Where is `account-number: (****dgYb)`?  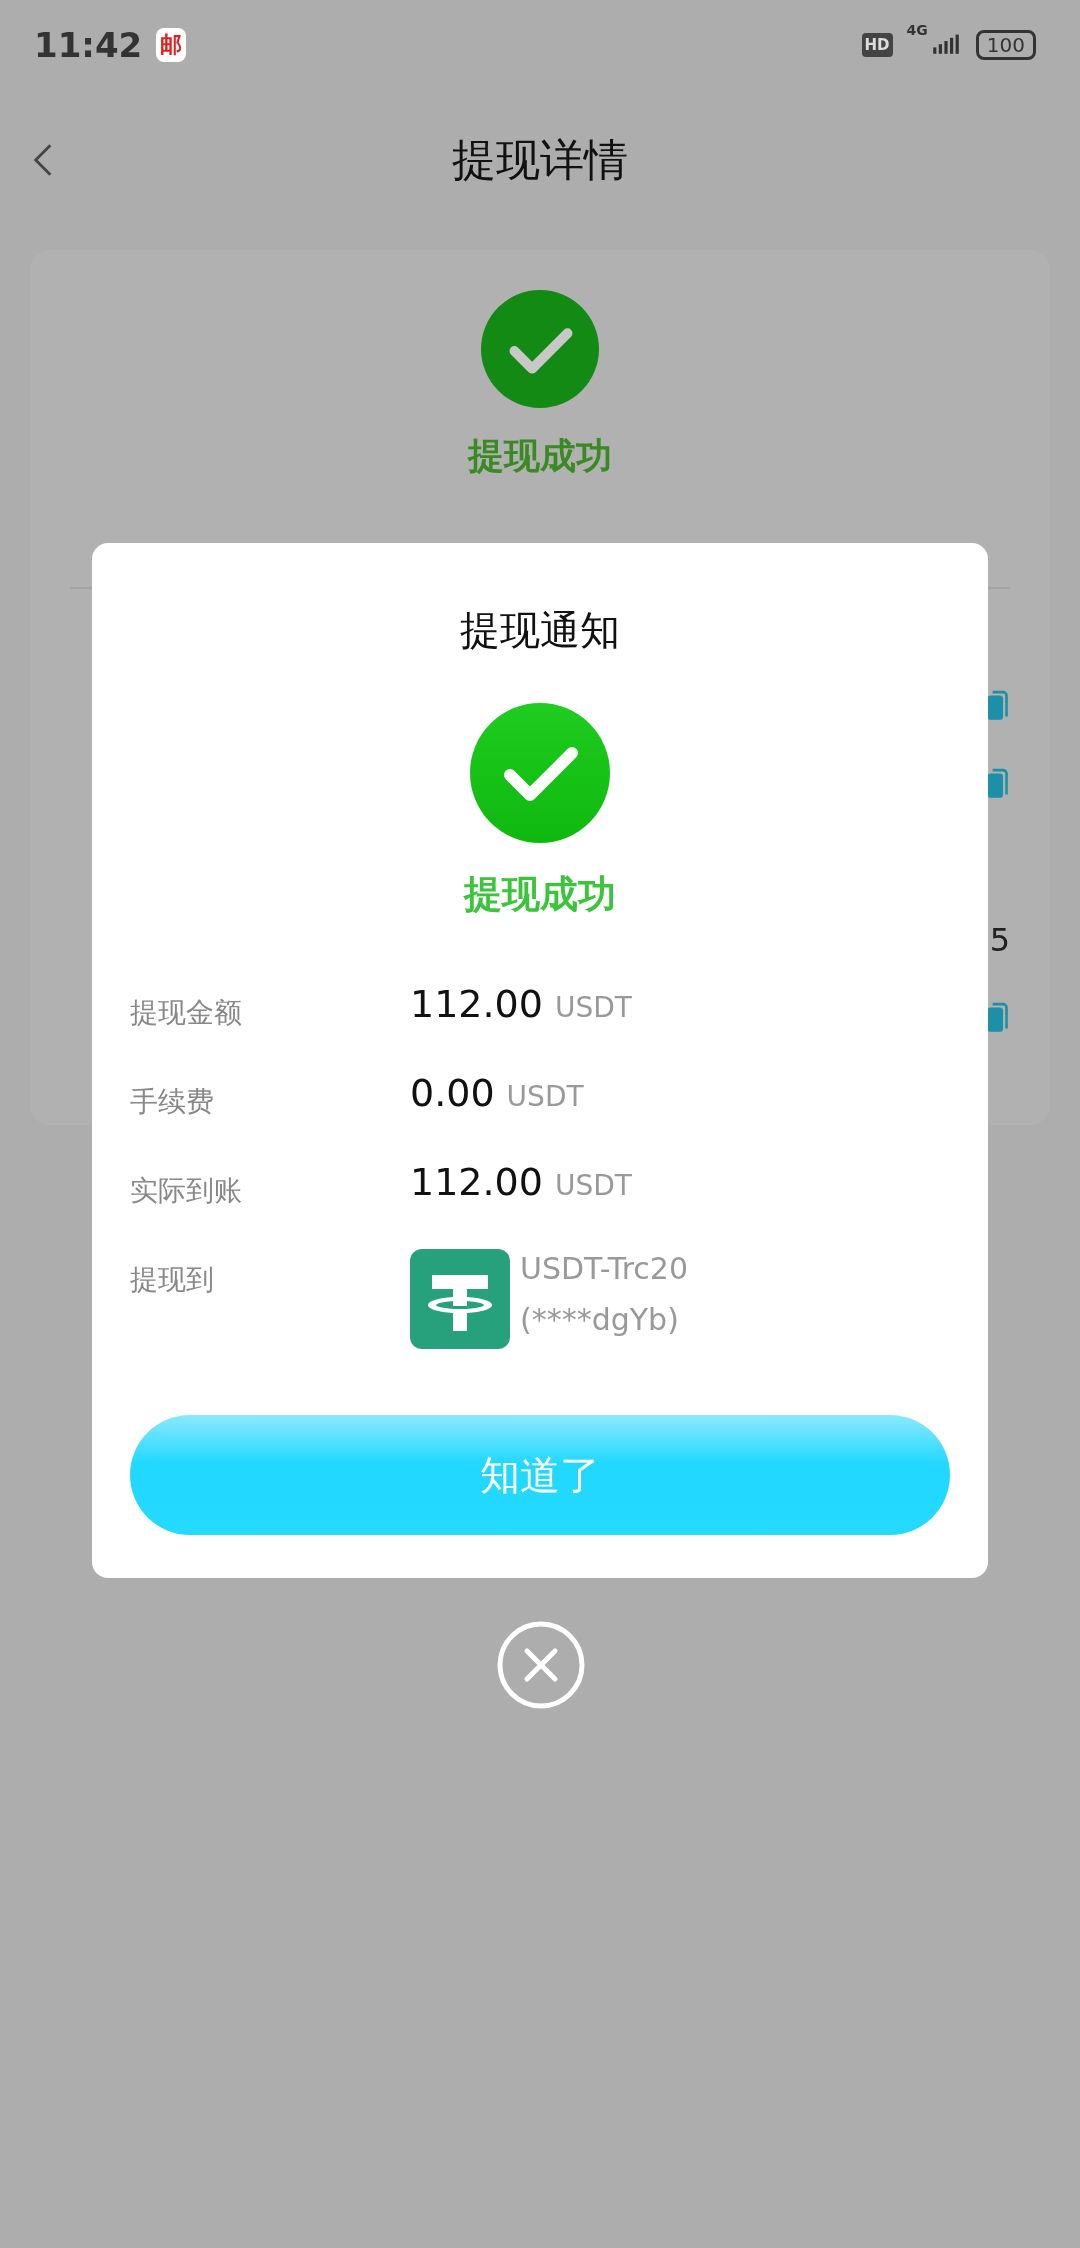 account-number: (****dgYb) is located at coordinates (600, 1319).